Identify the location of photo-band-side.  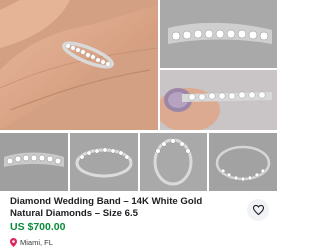
(34, 162).